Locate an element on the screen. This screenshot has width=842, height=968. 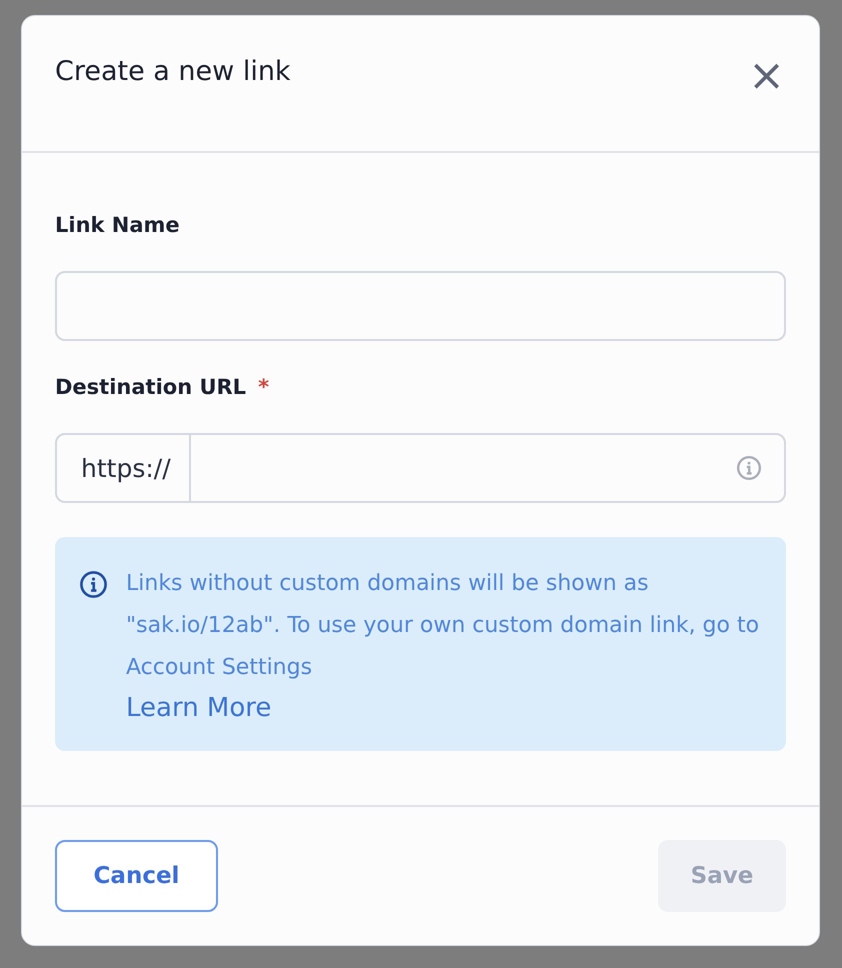
close-button: × is located at coordinates (766, 76).